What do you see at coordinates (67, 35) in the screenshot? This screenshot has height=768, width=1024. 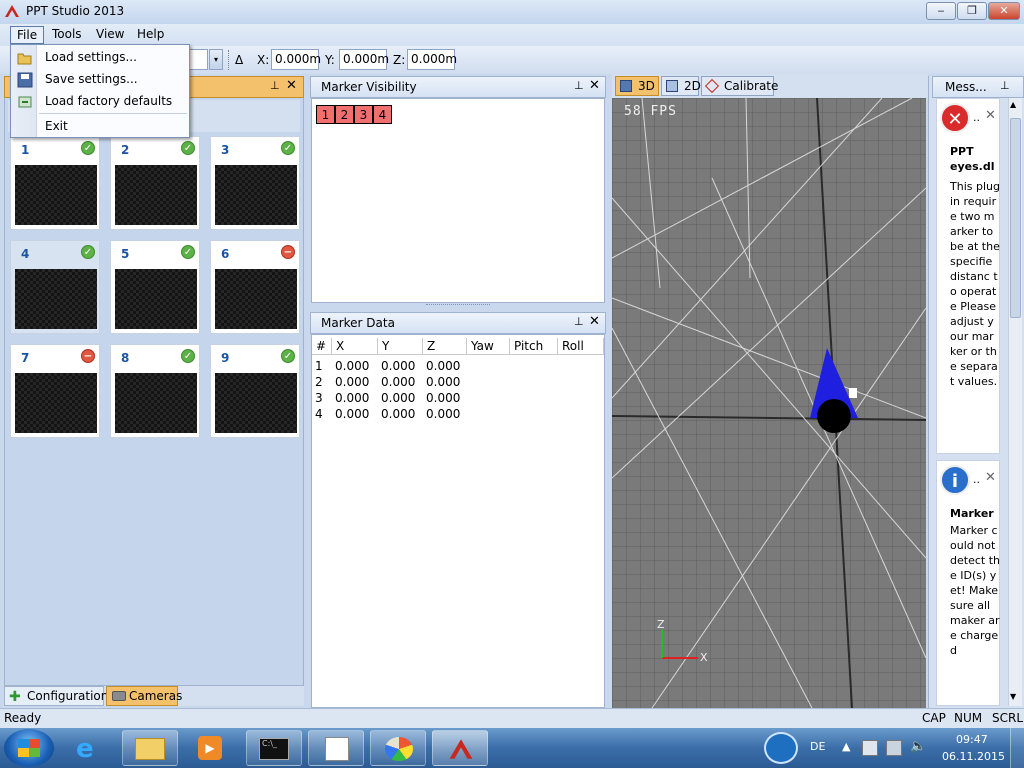 I see `menu-tools: Tools` at bounding box center [67, 35].